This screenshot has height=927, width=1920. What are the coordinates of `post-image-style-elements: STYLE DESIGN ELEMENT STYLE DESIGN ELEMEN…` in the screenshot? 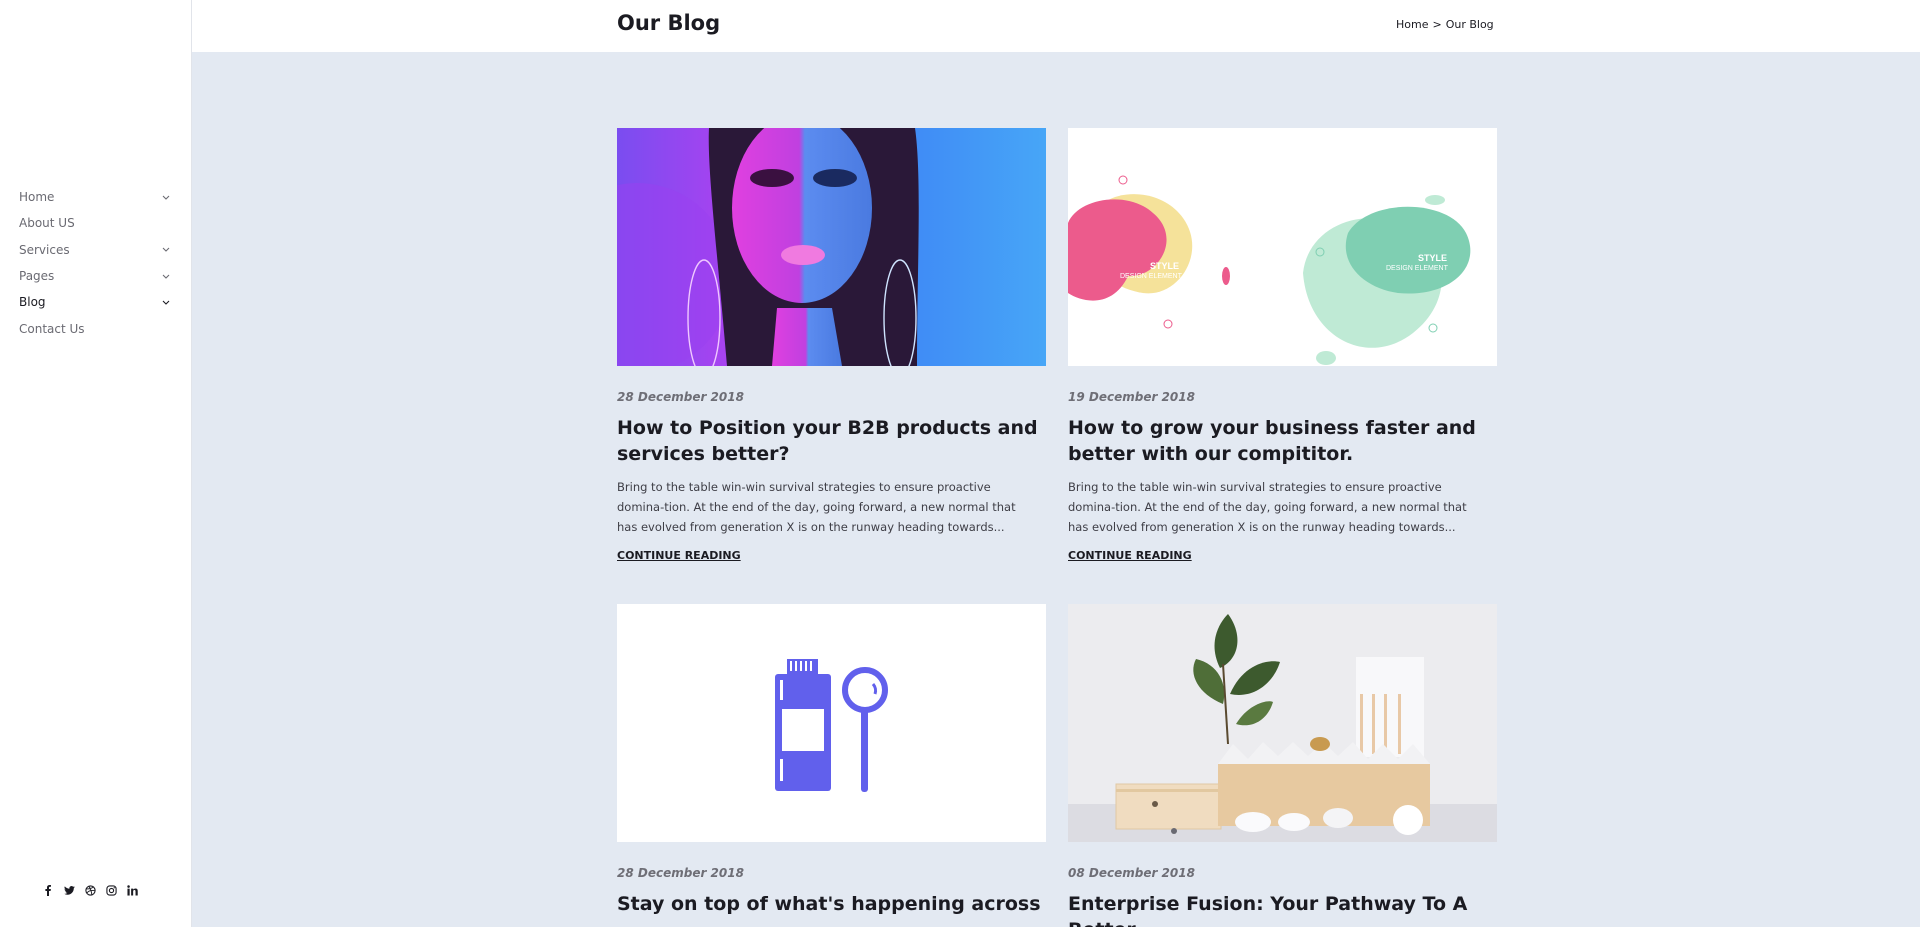 It's located at (1282, 247).